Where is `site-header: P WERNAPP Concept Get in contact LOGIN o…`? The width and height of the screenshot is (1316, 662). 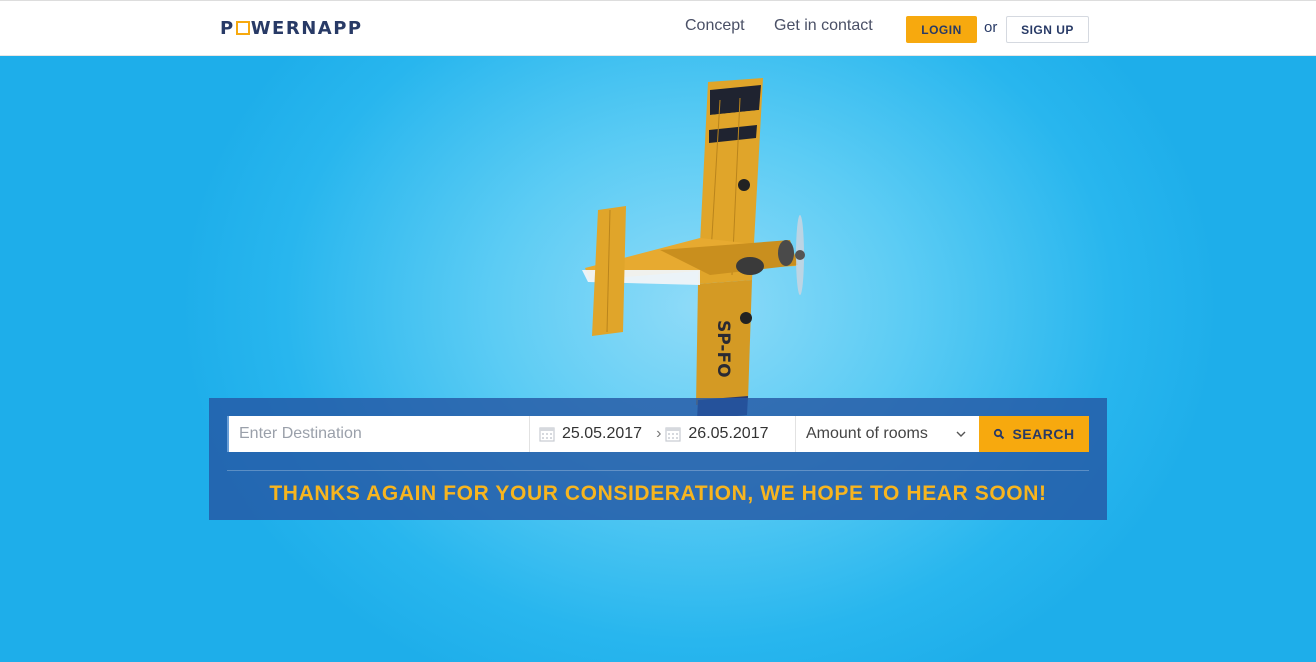
site-header: P WERNAPP Concept Get in contact LOGIN o… is located at coordinates (658, 28).